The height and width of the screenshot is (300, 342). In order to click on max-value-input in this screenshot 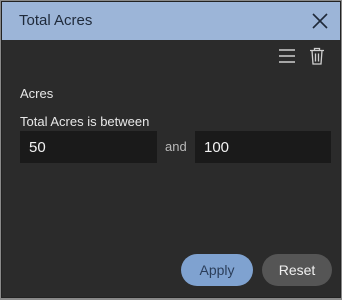, I will do `click(263, 147)`.